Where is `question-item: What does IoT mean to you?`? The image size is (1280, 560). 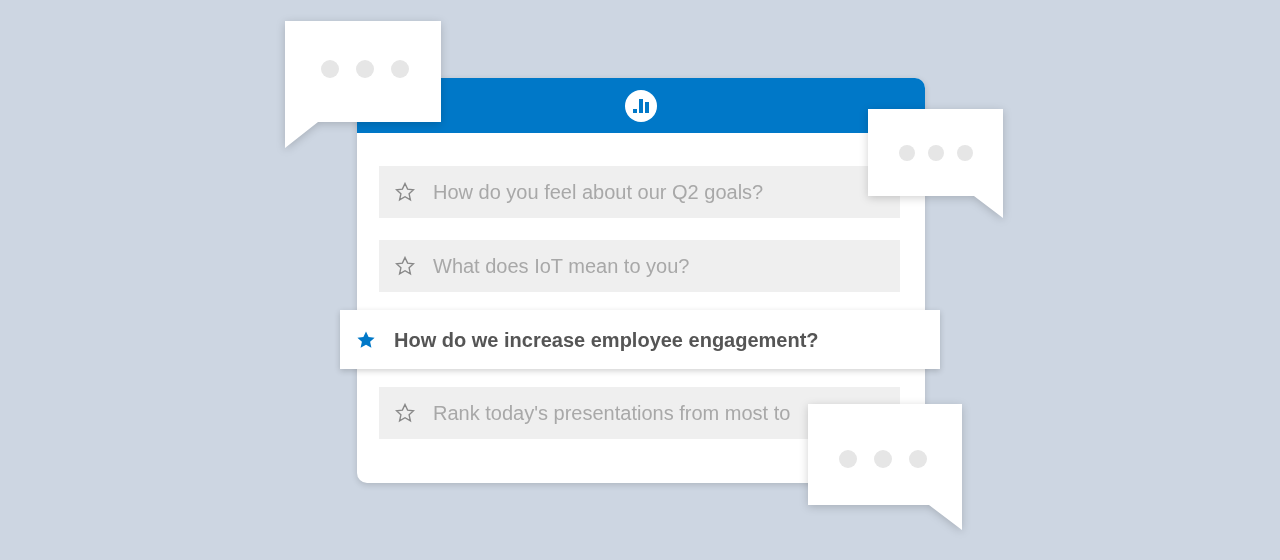
question-item: What does IoT mean to you? is located at coordinates (639, 266).